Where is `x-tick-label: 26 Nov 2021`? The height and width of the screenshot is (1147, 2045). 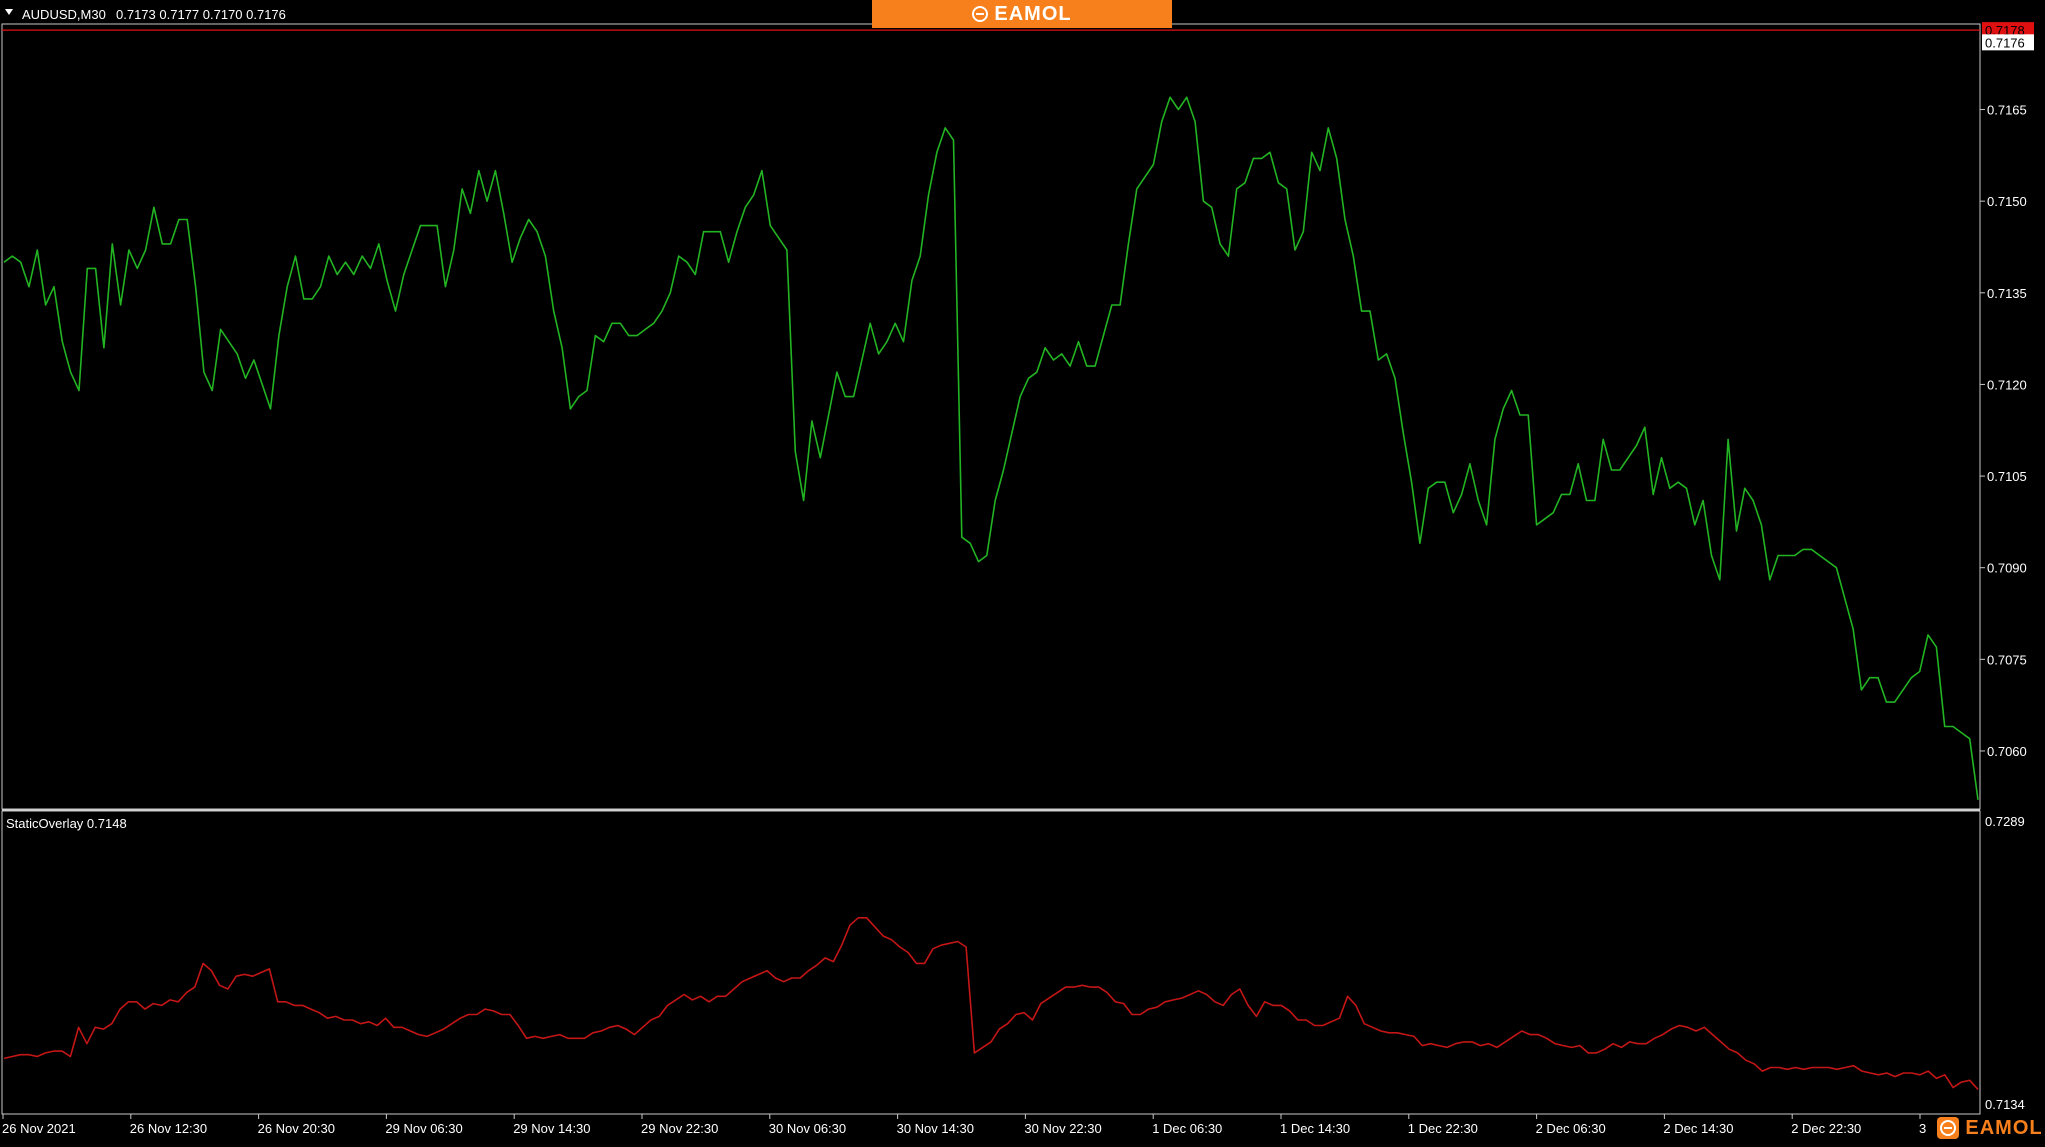 x-tick-label: 26 Nov 2021 is located at coordinates (39, 1128).